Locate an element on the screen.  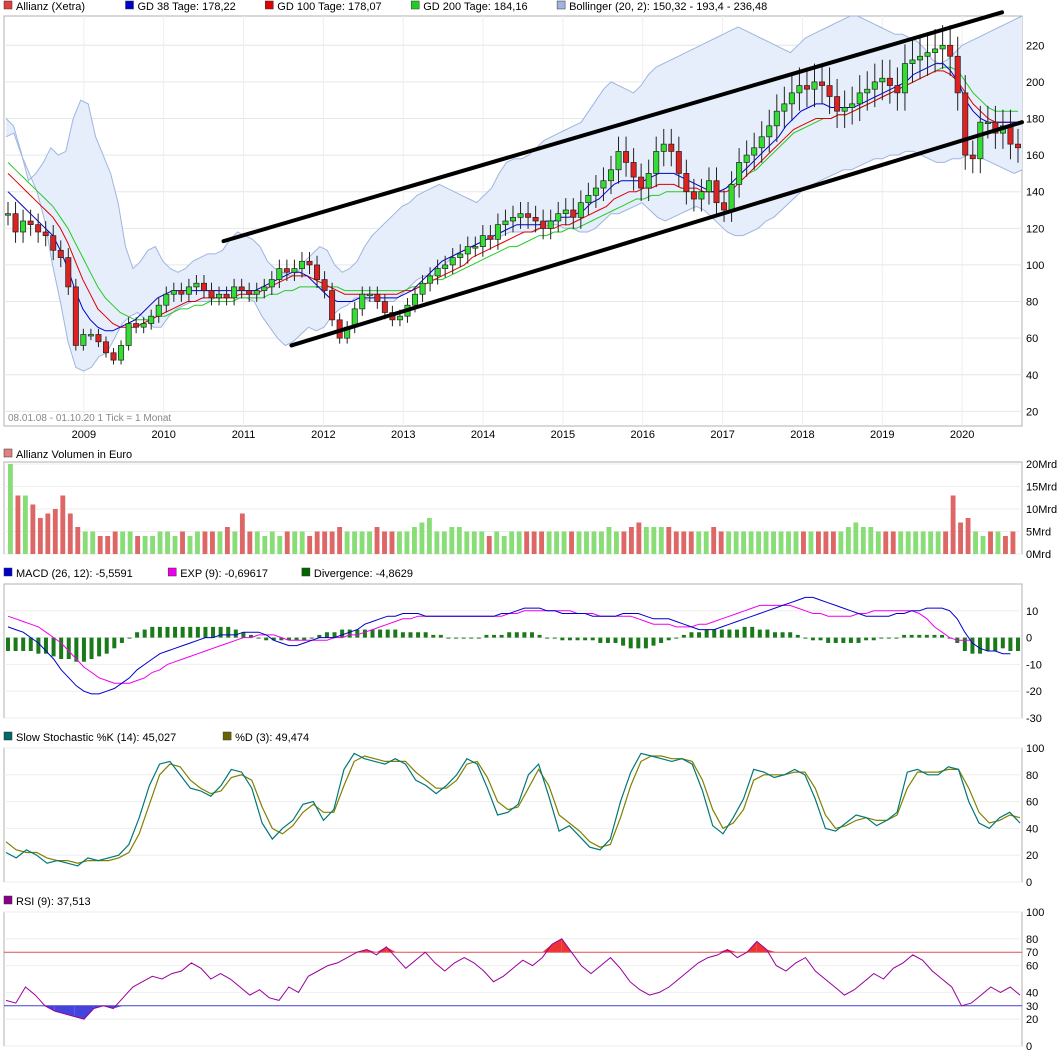
price-y-tick-3: 80 is located at coordinates (1032, 303).